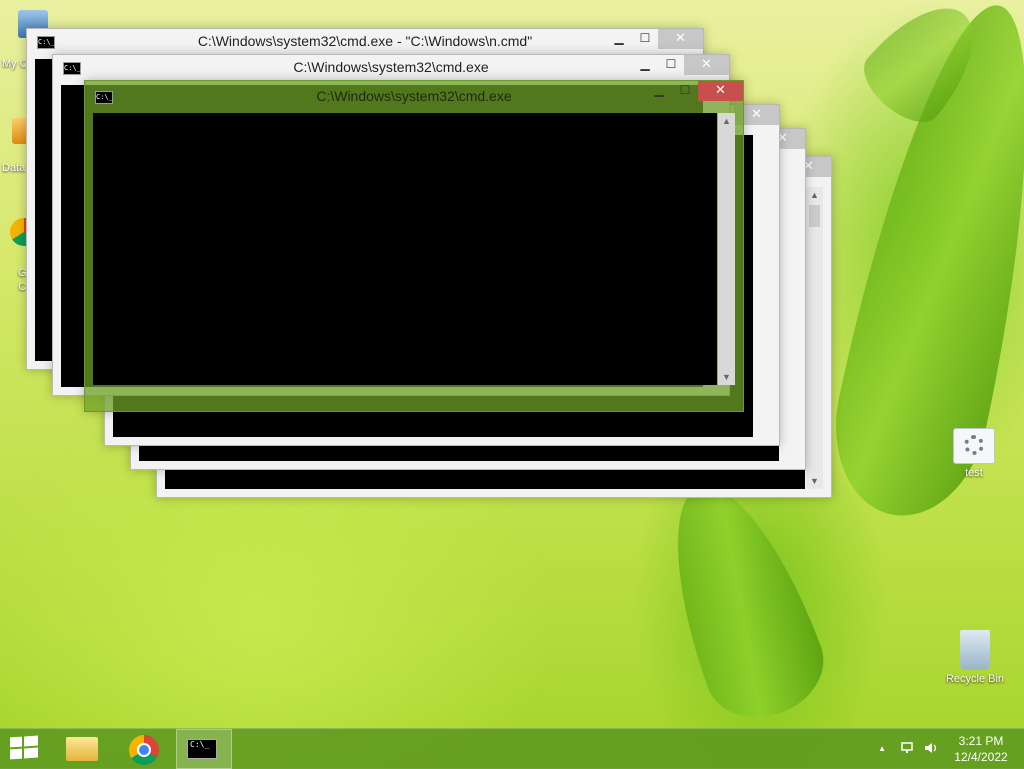  What do you see at coordinates (512, 748) in the screenshot?
I see `taskbar: C:\_ ▲ 3:21 PM 12/4/2022` at bounding box center [512, 748].